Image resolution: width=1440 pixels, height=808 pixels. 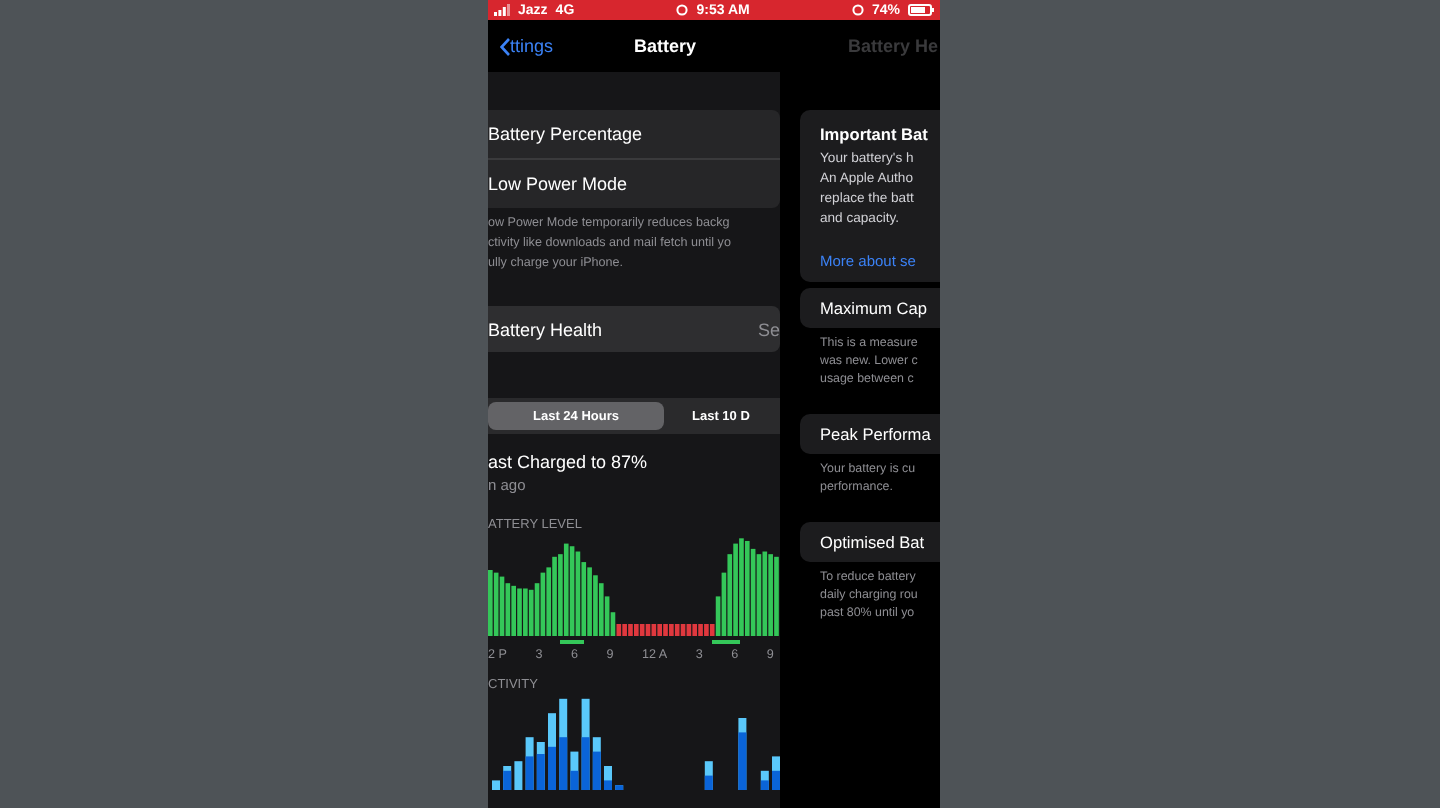 What do you see at coordinates (876, 434) in the screenshot?
I see `row-title: Peak Performa` at bounding box center [876, 434].